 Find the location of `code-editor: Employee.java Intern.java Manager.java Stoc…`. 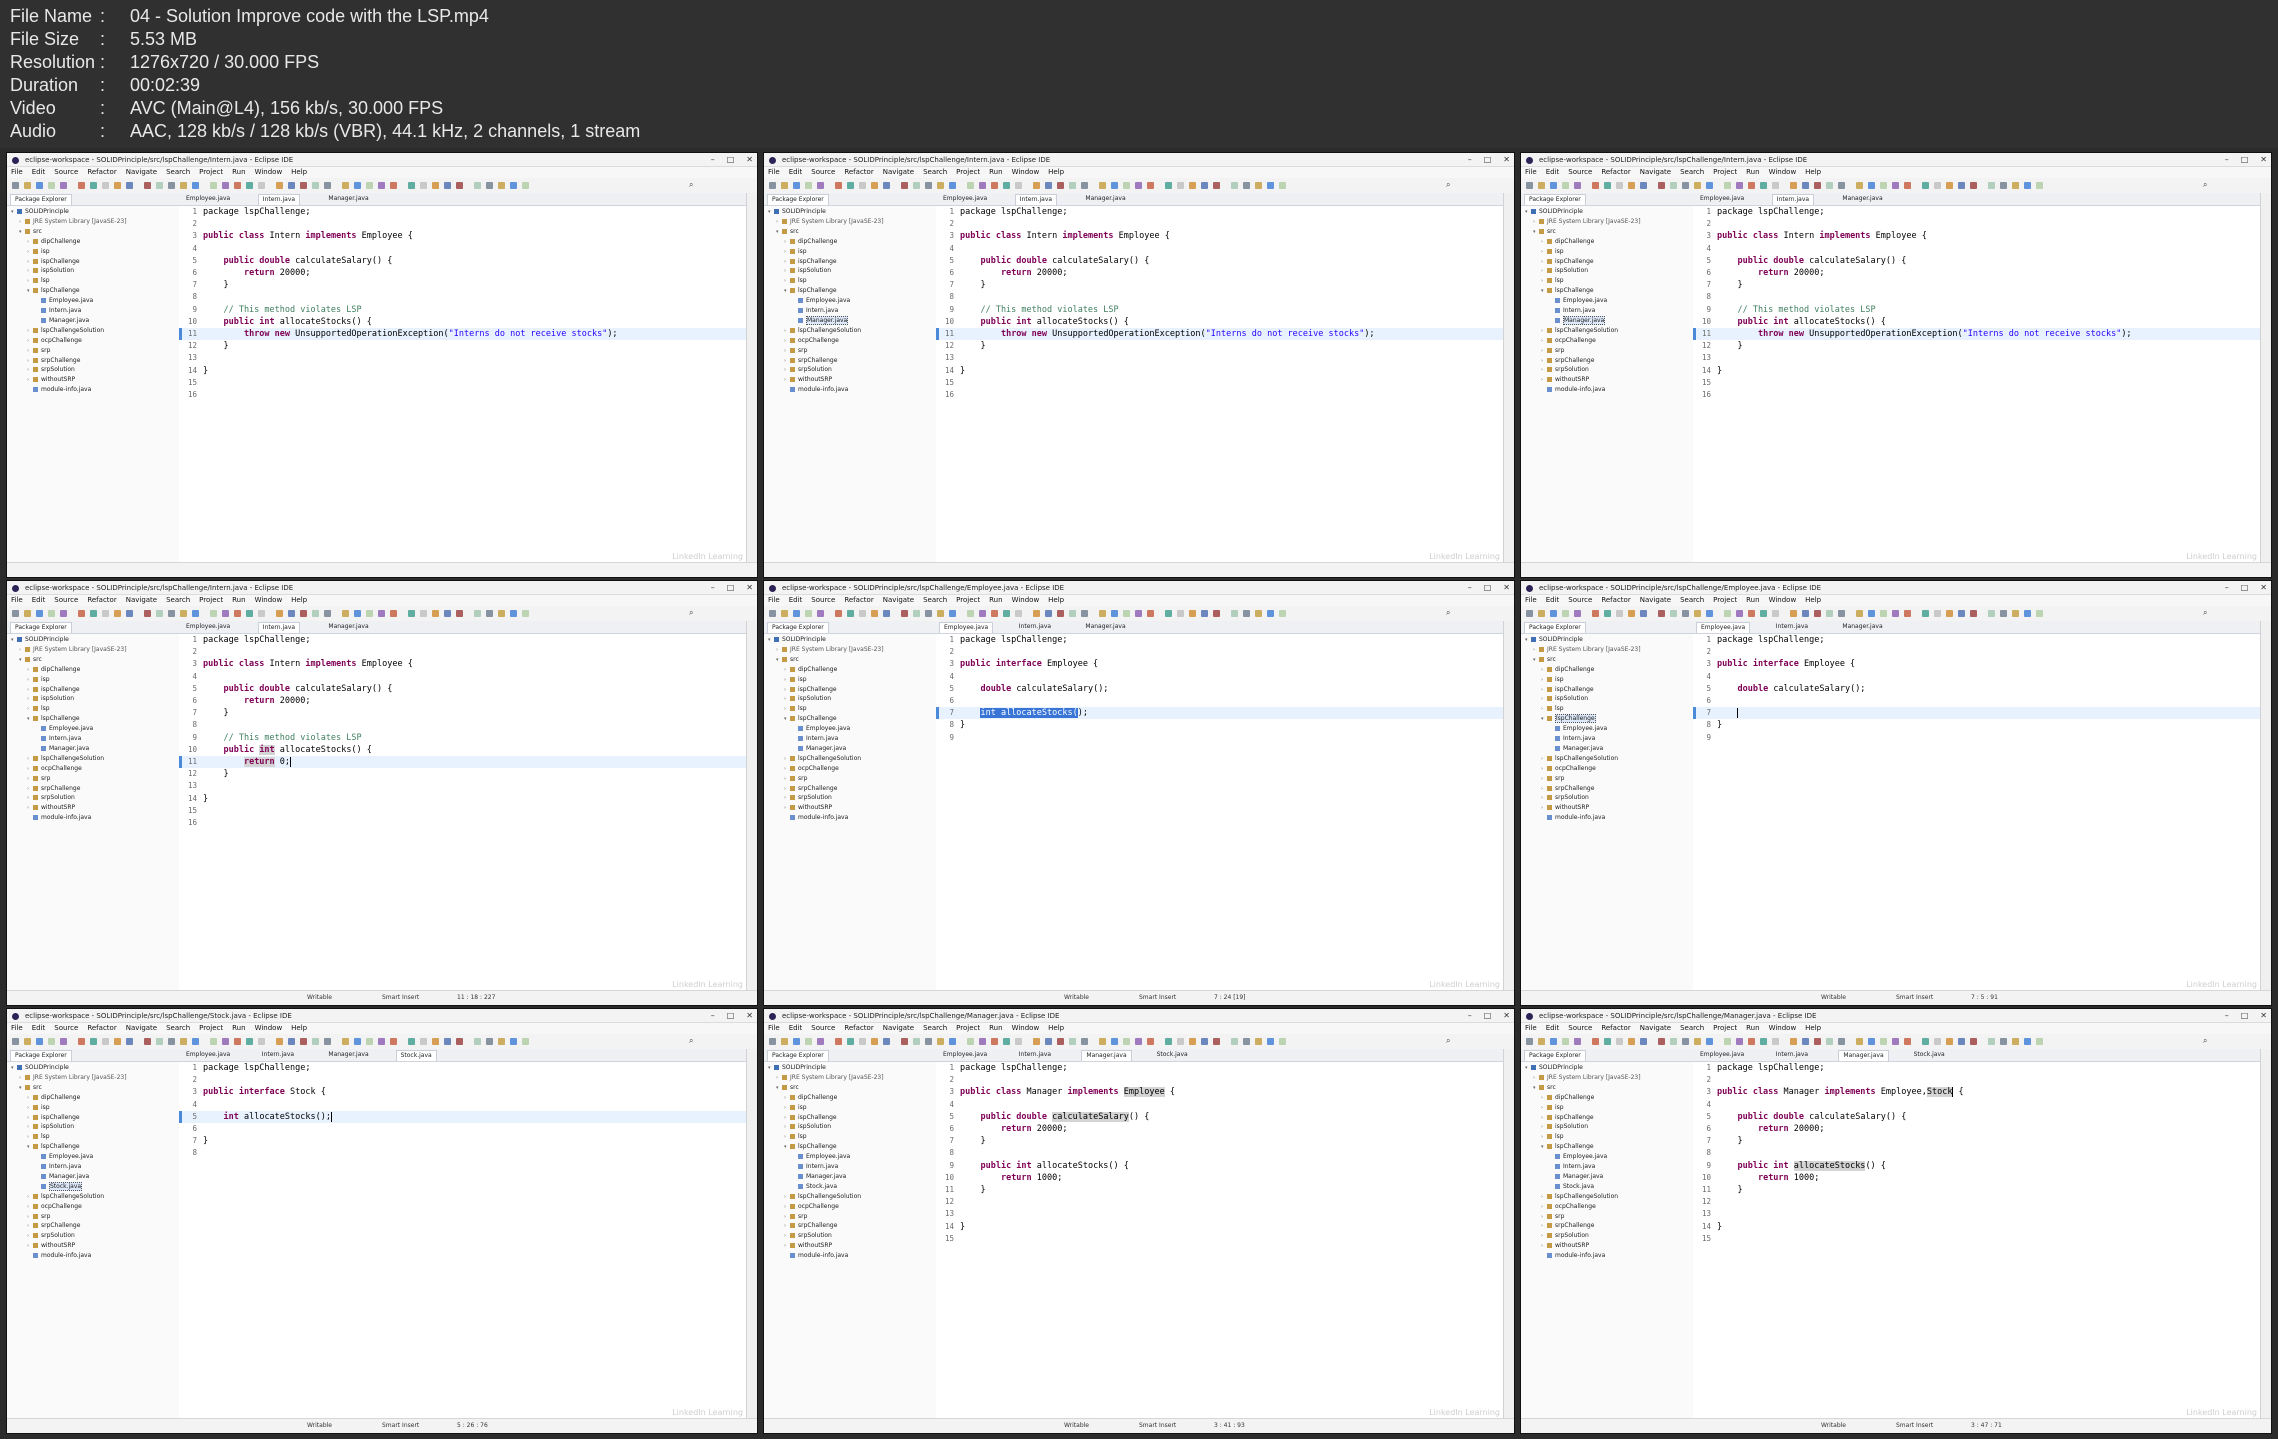

code-editor: Employee.java Intern.java Manager.java Stoc… is located at coordinates (1977, 1234).